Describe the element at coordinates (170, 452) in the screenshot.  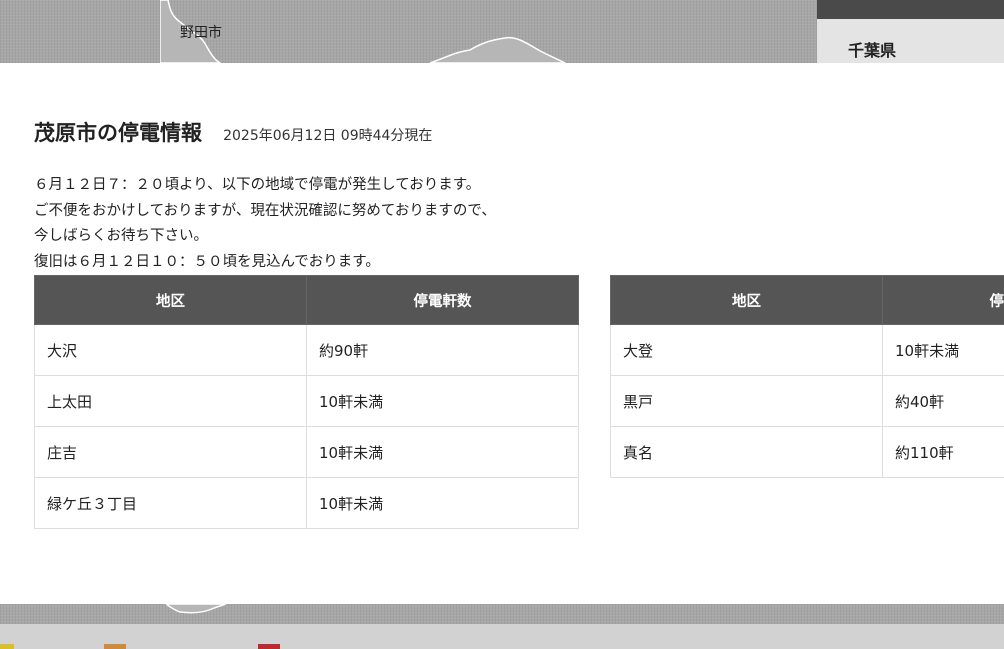
I see `area-cell: 庄吉` at that location.